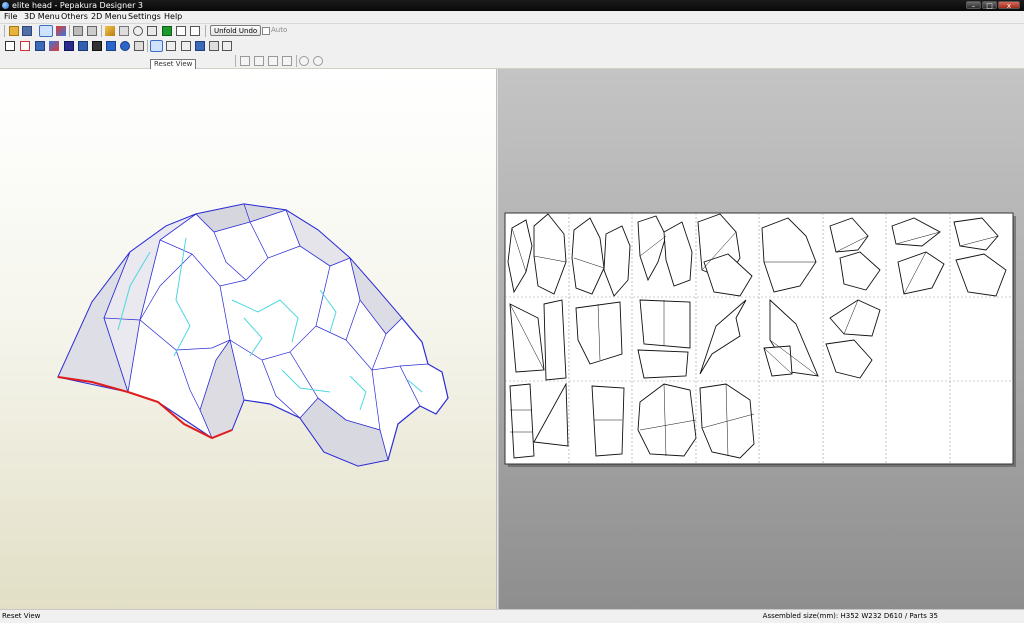 The height and width of the screenshot is (623, 1024). What do you see at coordinates (124, 31) in the screenshot?
I see `trash-icon` at bounding box center [124, 31].